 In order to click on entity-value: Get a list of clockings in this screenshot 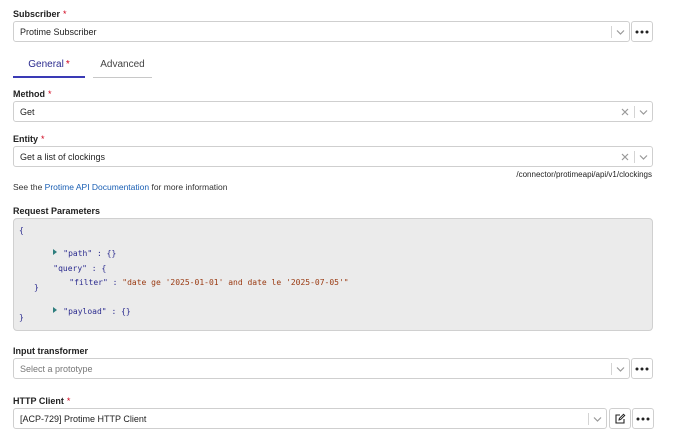, I will do `click(63, 157)`.